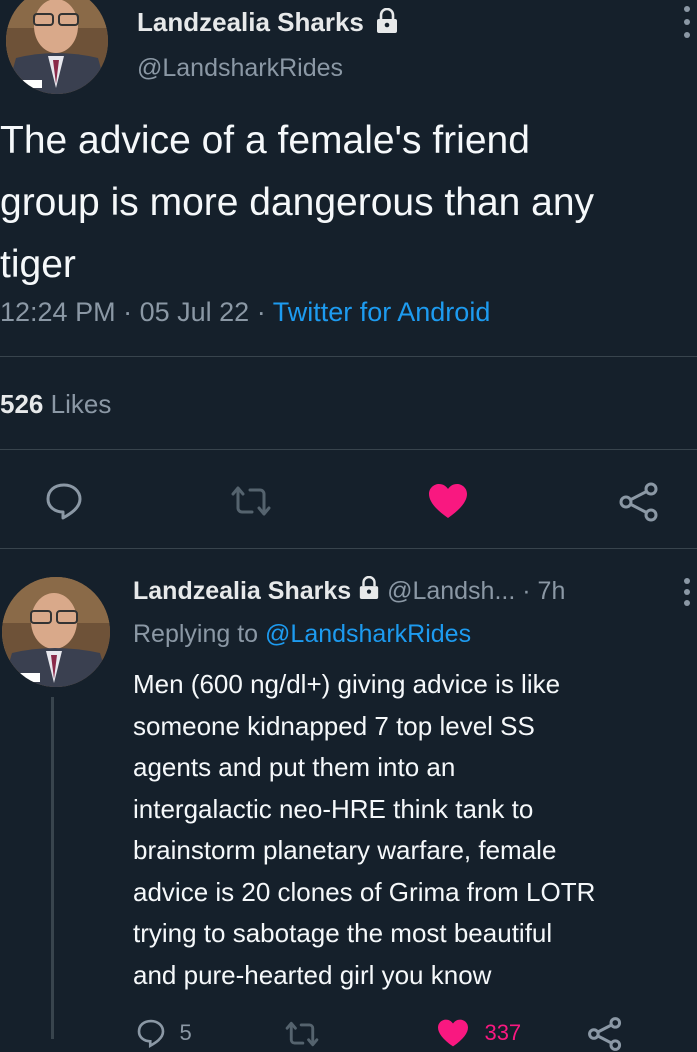  I want to click on reply-author-name: Landzealia Sharks, so click(242, 591).